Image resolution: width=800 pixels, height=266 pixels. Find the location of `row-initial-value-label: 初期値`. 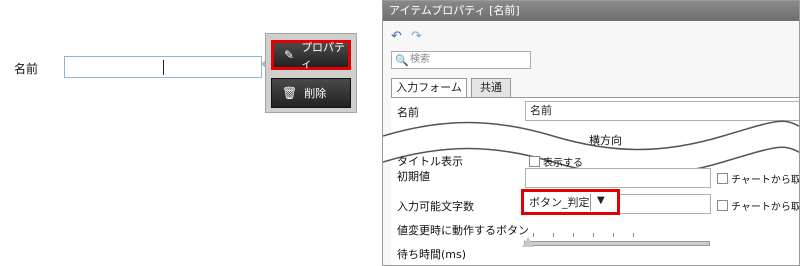

row-initial-value-label: 初期値 is located at coordinates (413, 176).